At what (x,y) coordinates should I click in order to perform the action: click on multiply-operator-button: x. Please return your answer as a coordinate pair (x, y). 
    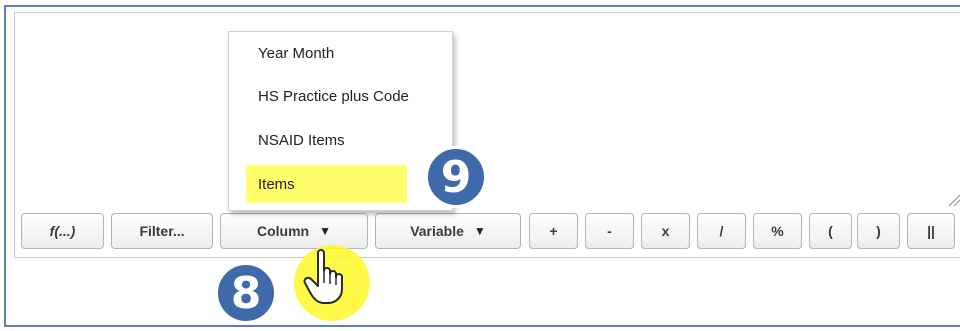
    Looking at the image, I should click on (665, 231).